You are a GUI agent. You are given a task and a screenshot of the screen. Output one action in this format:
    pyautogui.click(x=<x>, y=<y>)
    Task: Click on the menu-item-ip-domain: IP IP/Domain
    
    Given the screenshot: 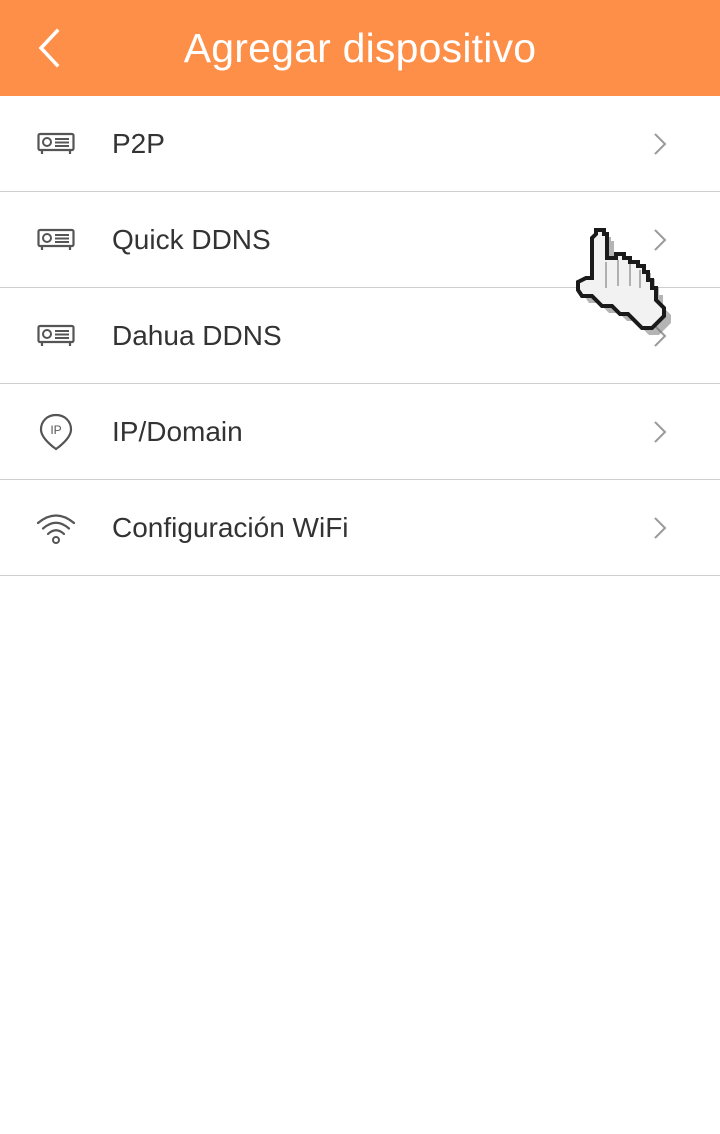 What is the action you would take?
    pyautogui.click(x=360, y=432)
    